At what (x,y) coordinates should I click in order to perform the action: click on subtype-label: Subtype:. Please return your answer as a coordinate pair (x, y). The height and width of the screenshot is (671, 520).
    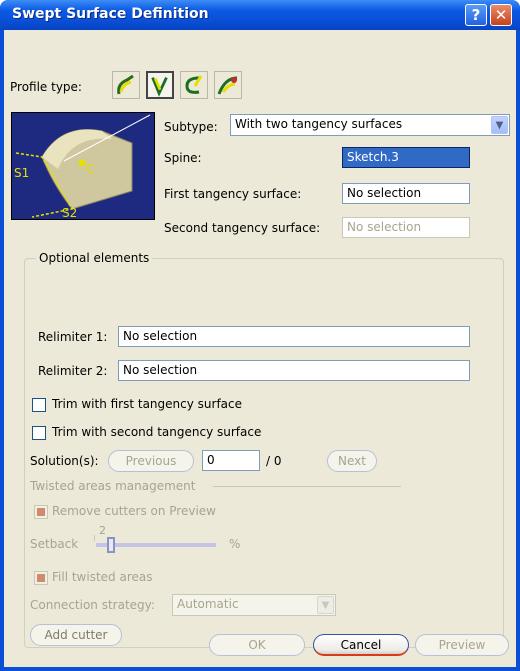
    Looking at the image, I should click on (191, 127).